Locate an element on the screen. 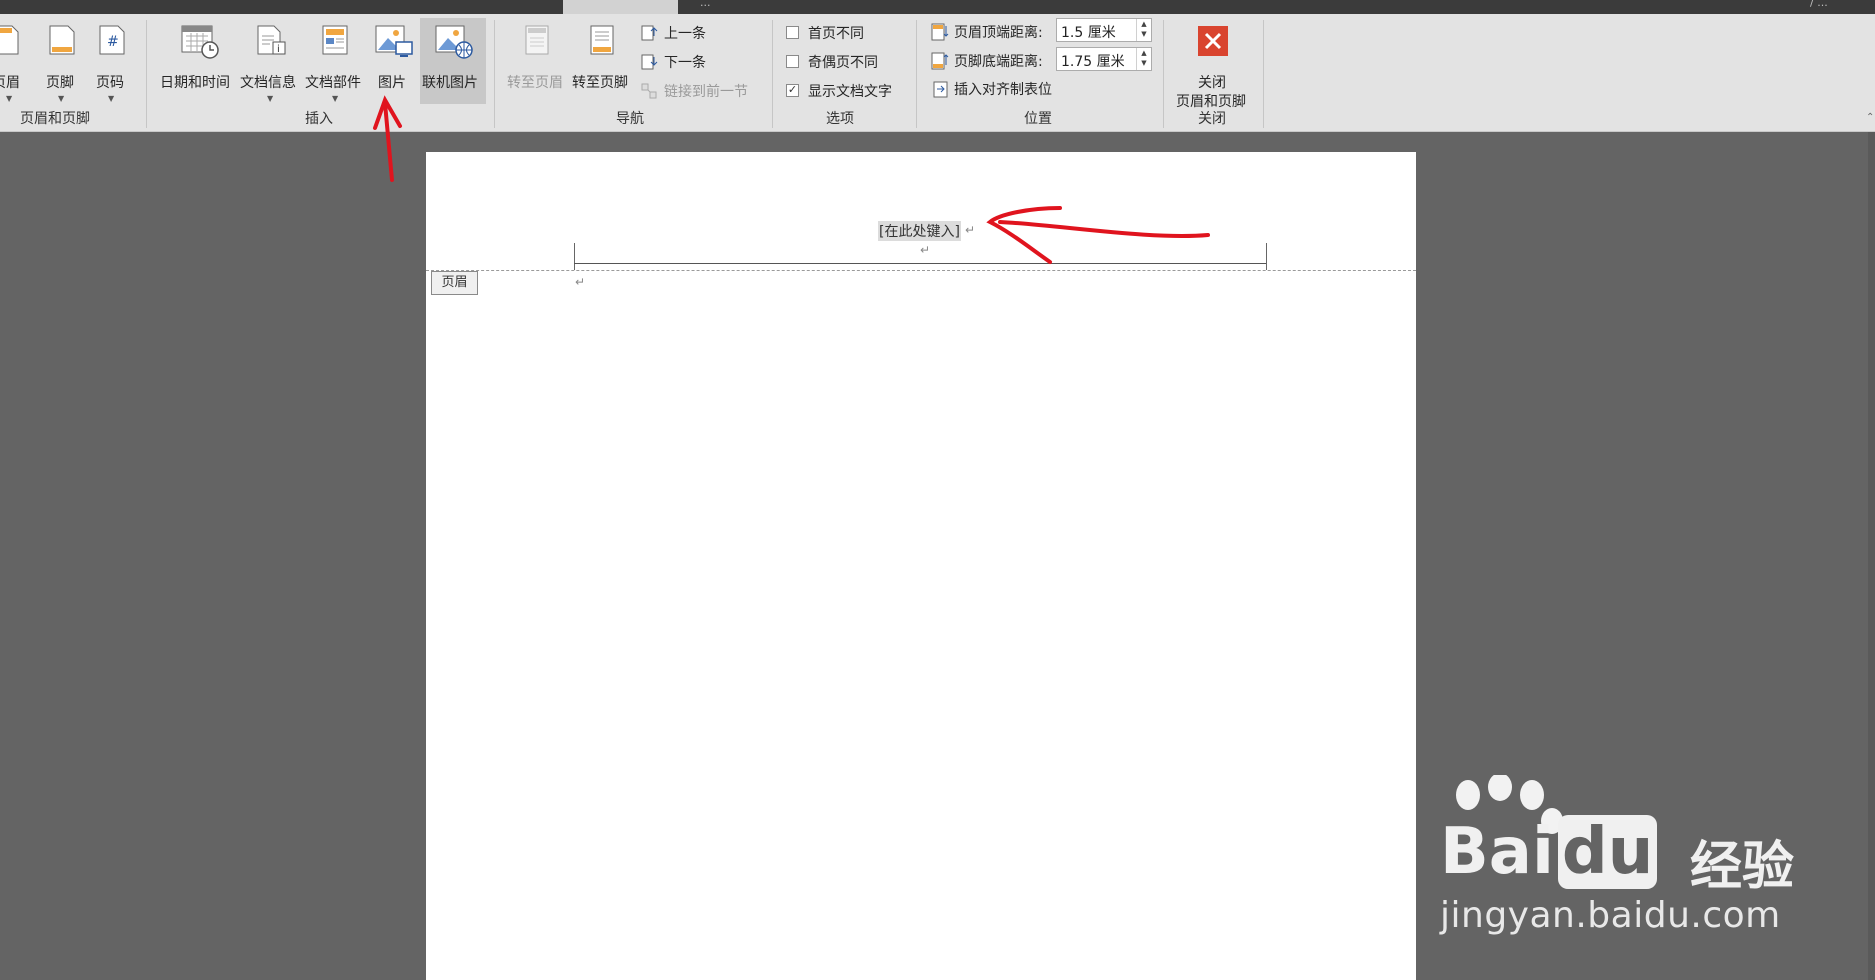 The image size is (1875, 980). watermark-brand: Bai du is located at coordinates (1549, 852).